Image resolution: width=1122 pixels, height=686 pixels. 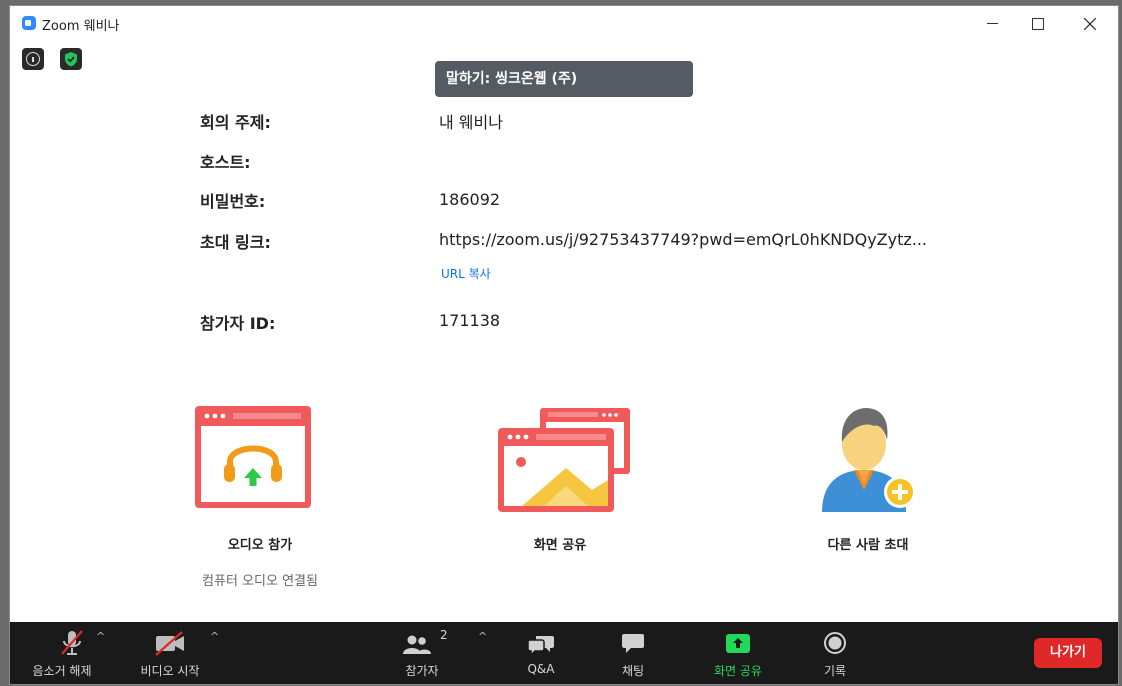 I want to click on record-icon, so click(x=835, y=643).